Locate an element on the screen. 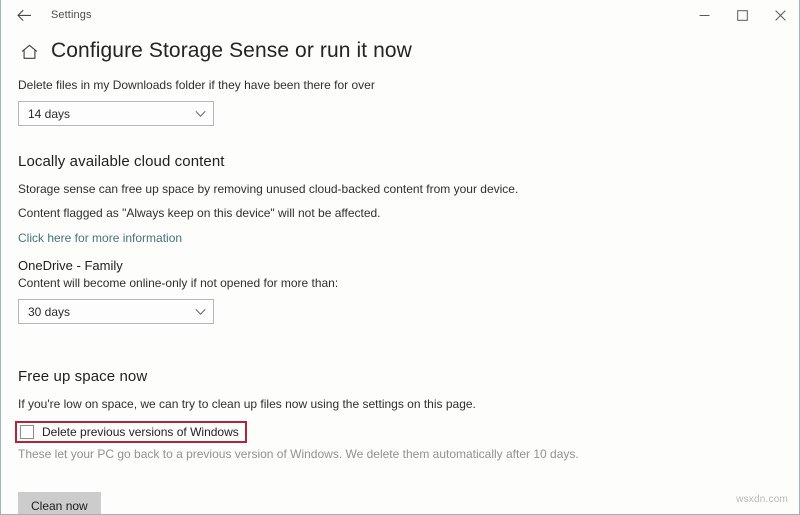 Image resolution: width=800 pixels, height=515 pixels. caption-button-group is located at coordinates (742, 15).